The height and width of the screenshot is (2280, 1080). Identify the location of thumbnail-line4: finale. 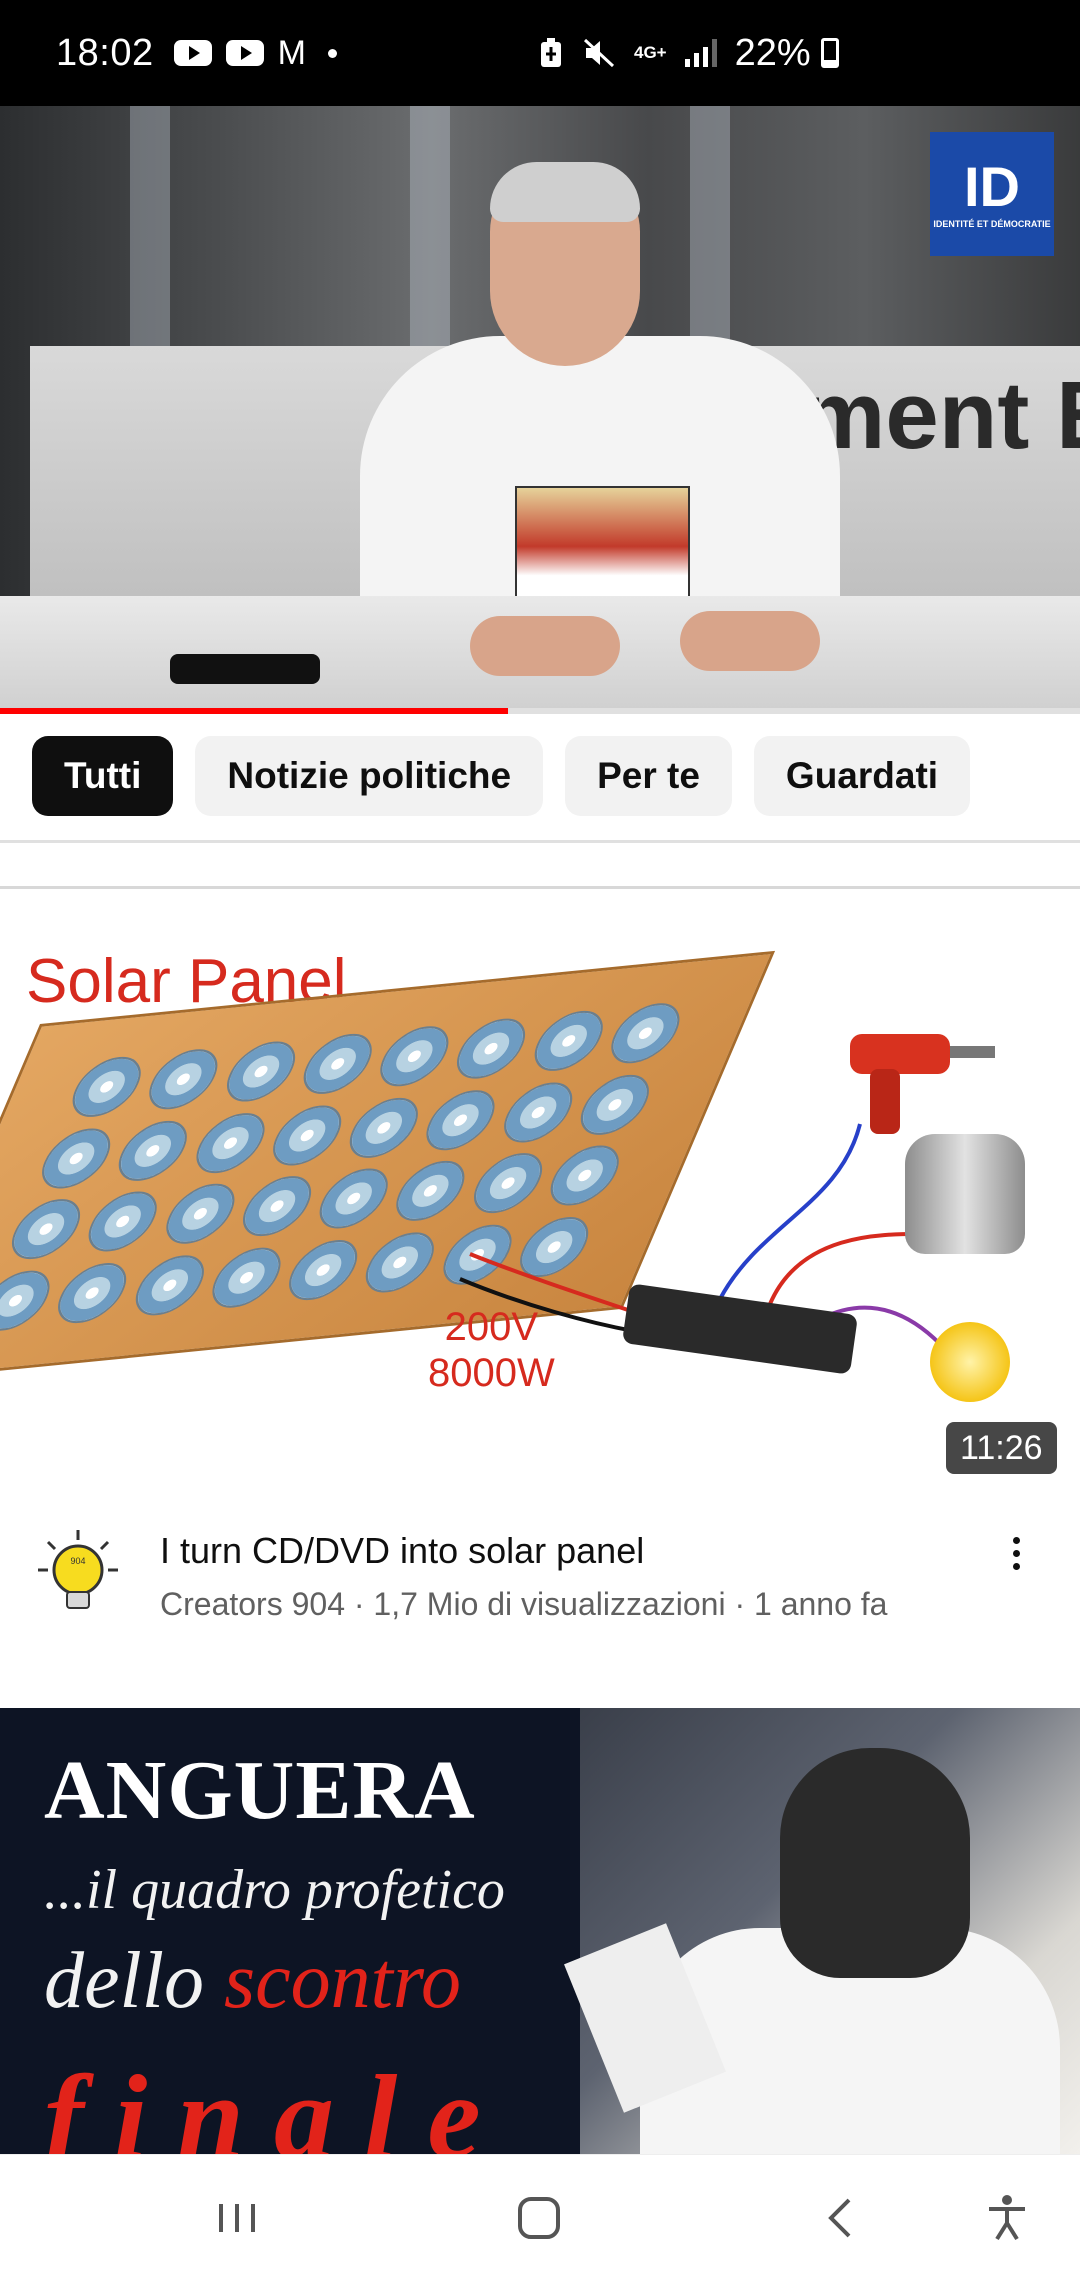
(277, 2102).